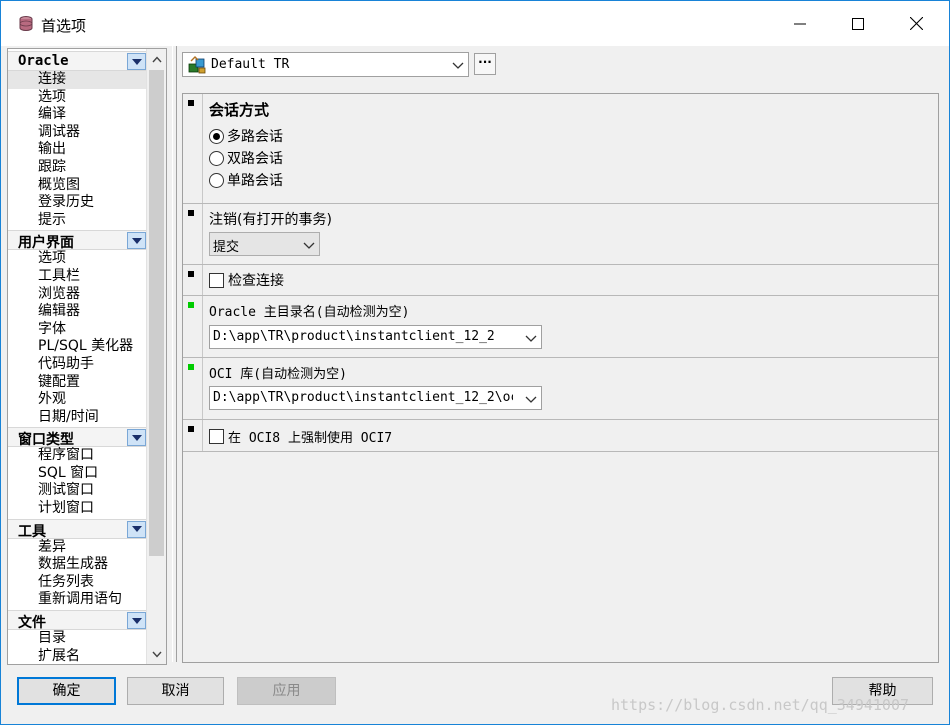 This screenshot has height=725, width=950. Describe the element at coordinates (77, 418) in the screenshot. I see `nav-item: 日期/时间` at that location.